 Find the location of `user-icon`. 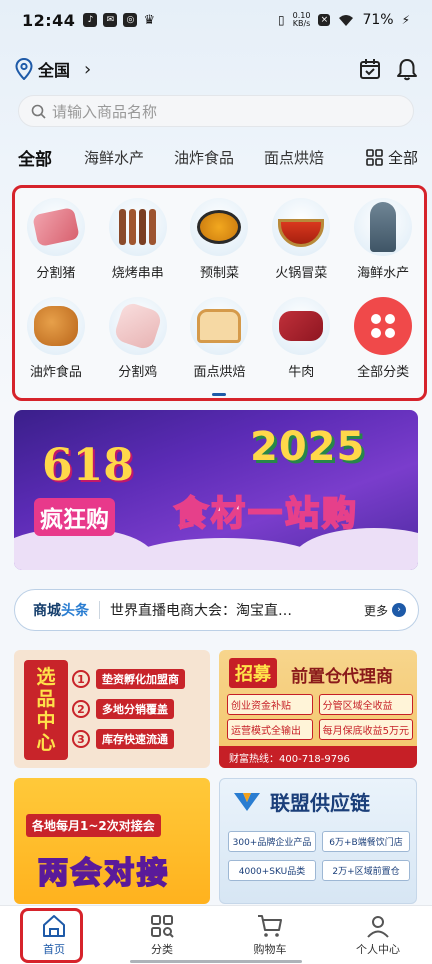

user-icon is located at coordinates (378, 926).